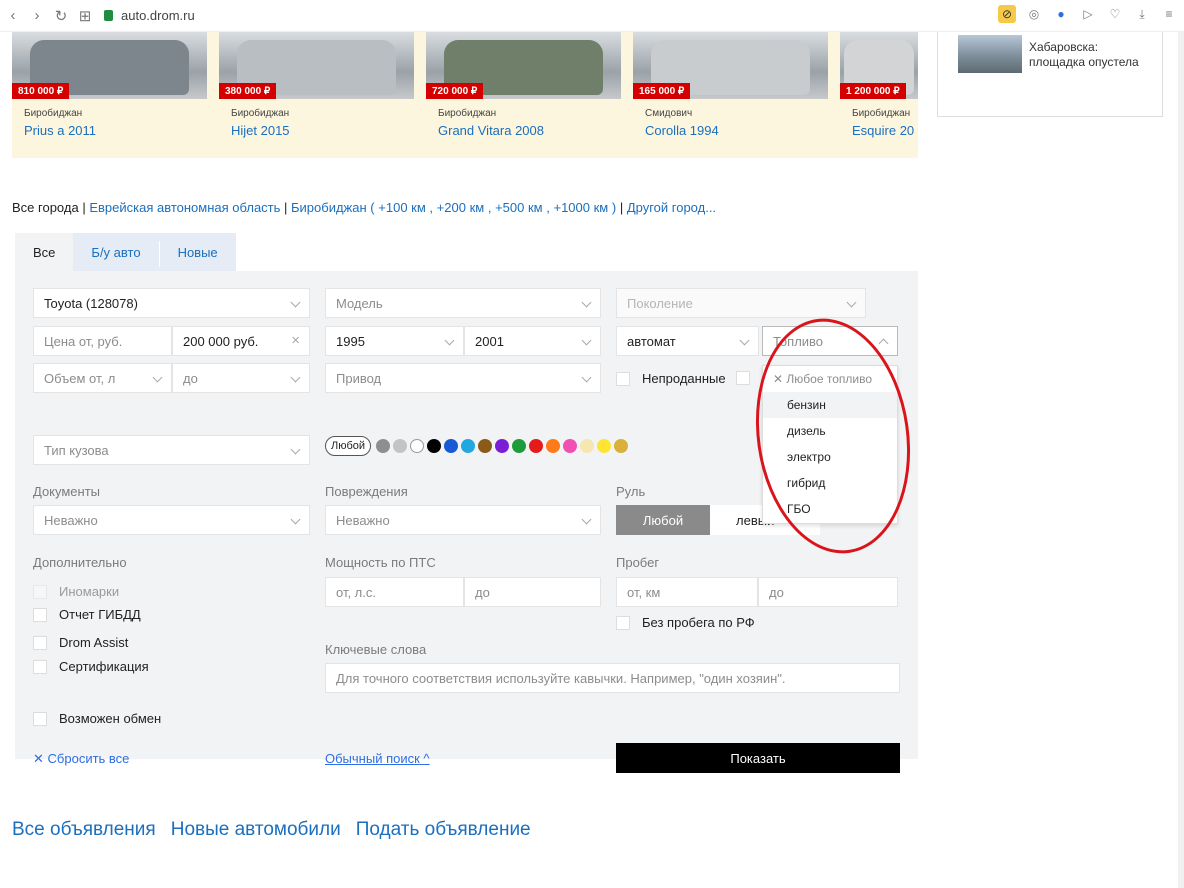 This screenshot has width=1184, height=888. What do you see at coordinates (687, 341) in the screenshot?
I see `transmission-select: автомат` at bounding box center [687, 341].